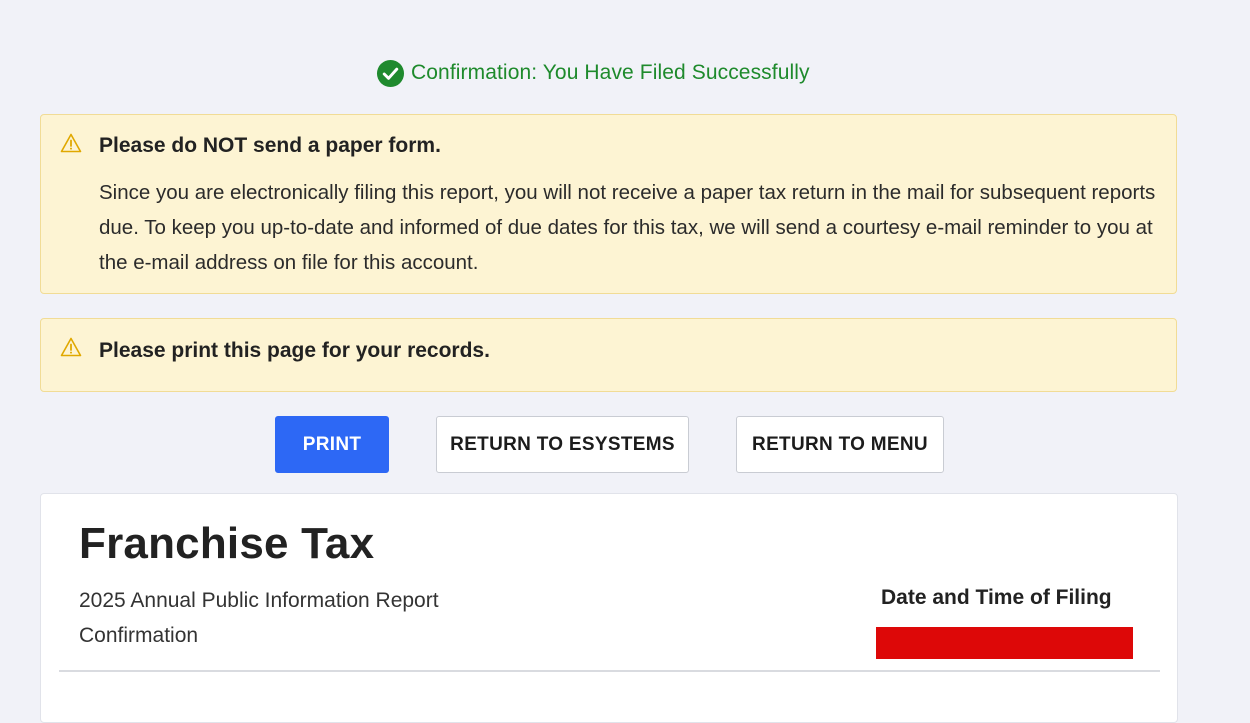 The image size is (1250, 723). Describe the element at coordinates (259, 600) in the screenshot. I see `report-name: 2025 Annual Public Information Report` at that location.